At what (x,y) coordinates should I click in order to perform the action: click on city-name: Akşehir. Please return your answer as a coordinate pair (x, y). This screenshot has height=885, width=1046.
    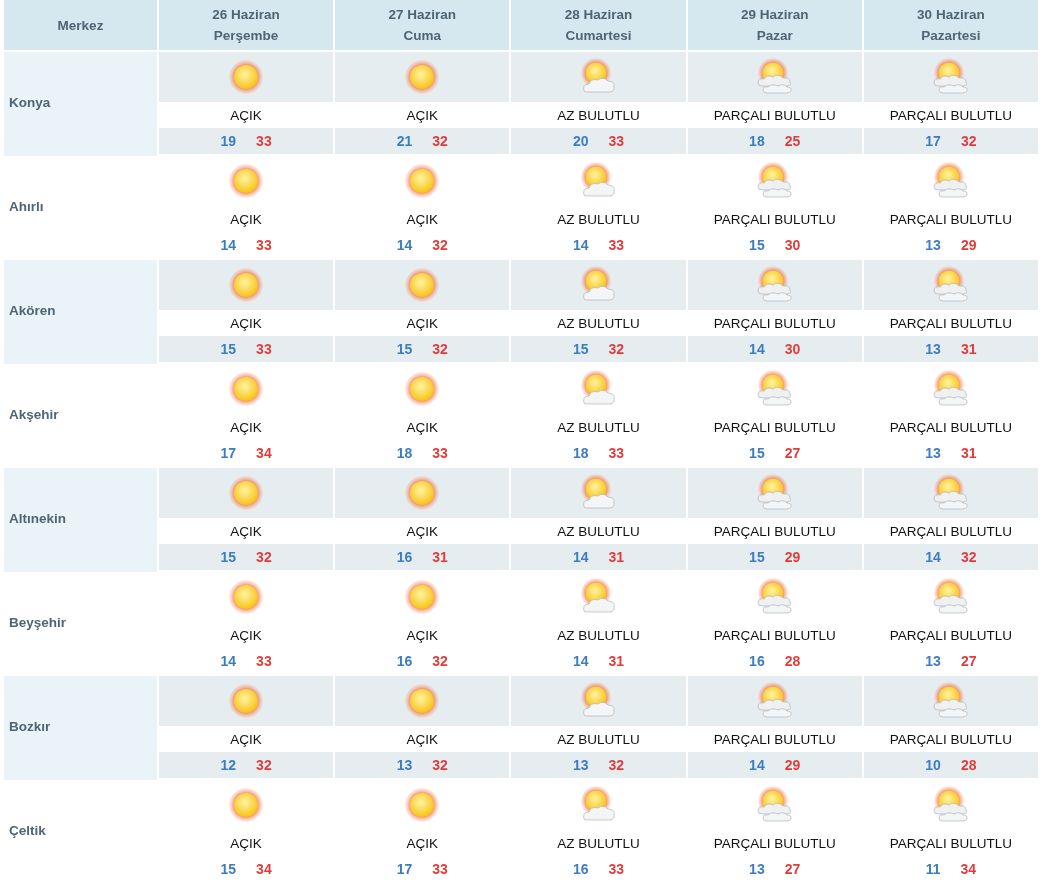
    Looking at the image, I should click on (34, 414).